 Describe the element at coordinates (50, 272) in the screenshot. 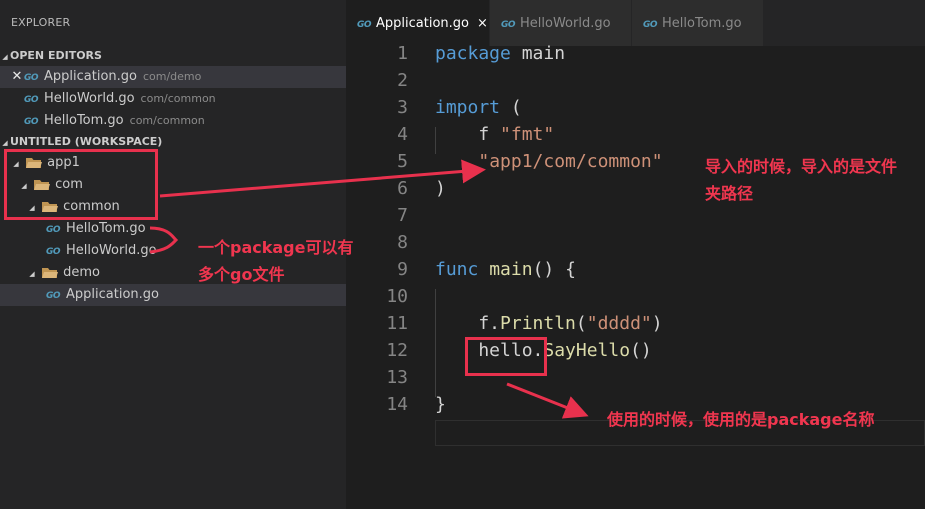

I see `folder-open-icon` at that location.